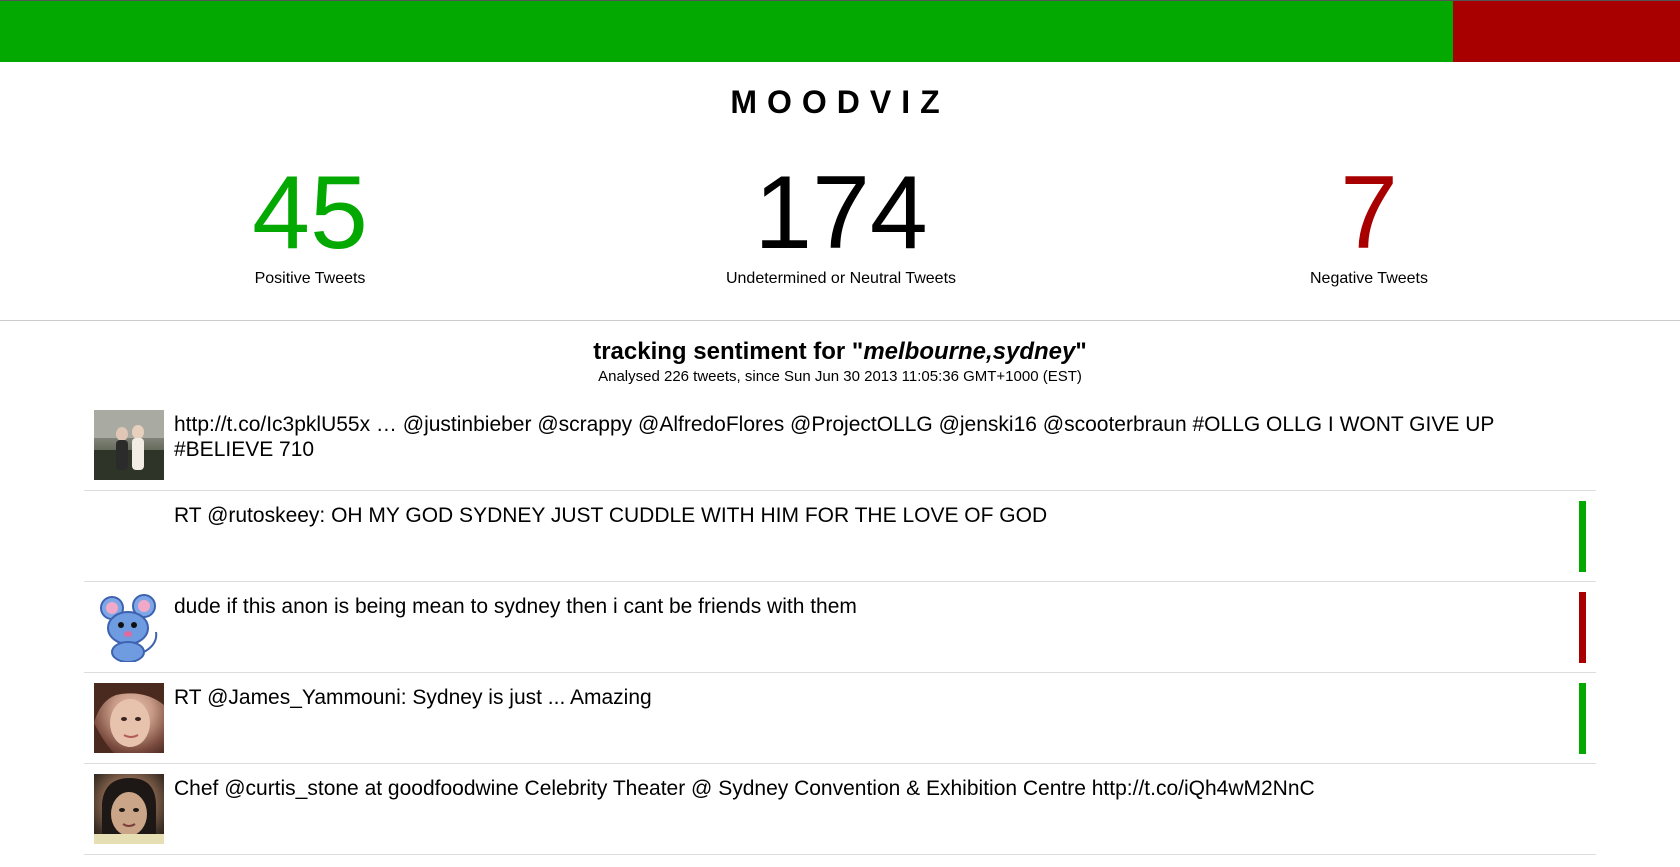 The width and height of the screenshot is (1680, 867). Describe the element at coordinates (841, 278) in the screenshot. I see `neutral-label: Undetermined or Neutral Tweets` at that location.